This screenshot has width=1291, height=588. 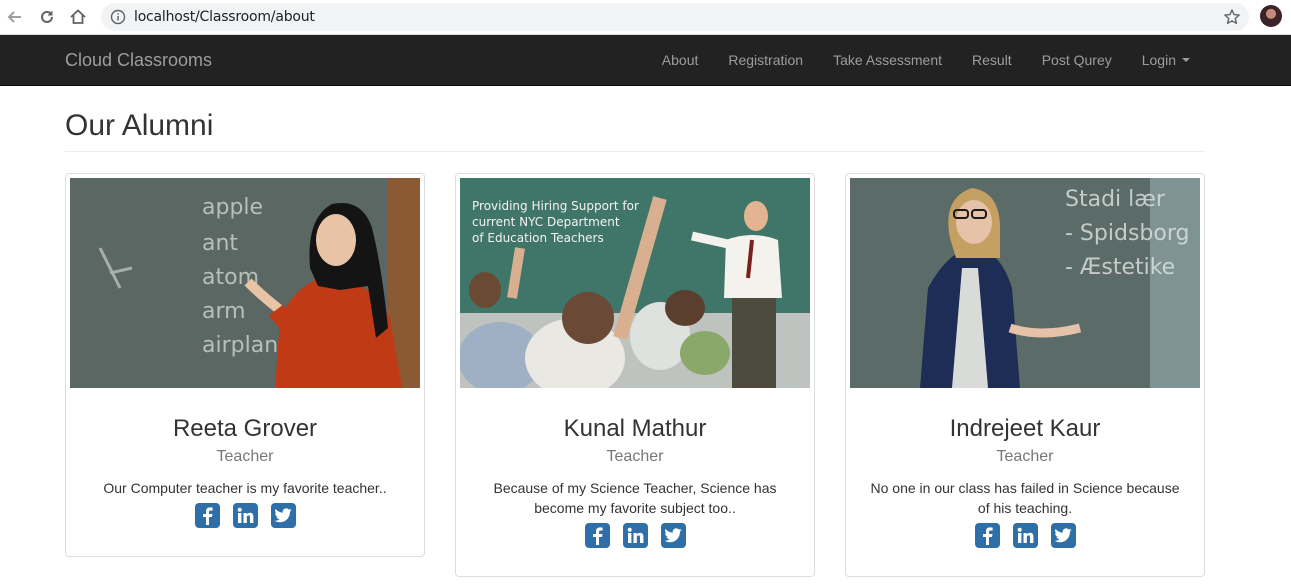 What do you see at coordinates (555, 206) in the screenshot?
I see `photo-word: Providing Hiring Support for` at bounding box center [555, 206].